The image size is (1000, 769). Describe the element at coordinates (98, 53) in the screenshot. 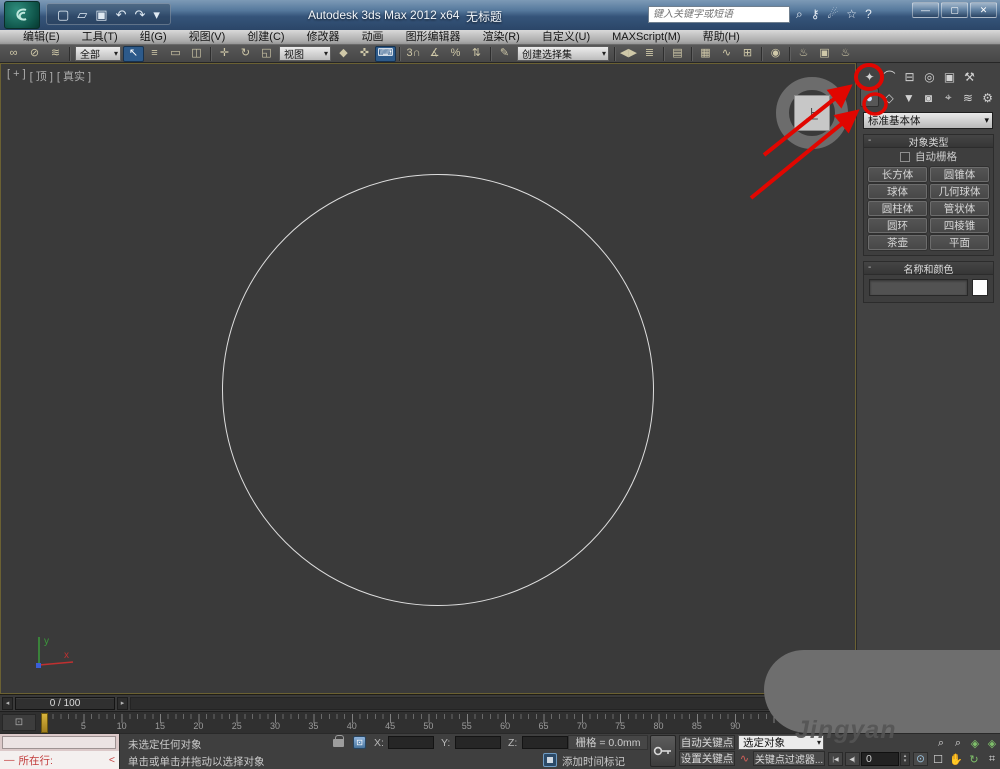

I see `selection-filter-dropdown: 全部` at that location.